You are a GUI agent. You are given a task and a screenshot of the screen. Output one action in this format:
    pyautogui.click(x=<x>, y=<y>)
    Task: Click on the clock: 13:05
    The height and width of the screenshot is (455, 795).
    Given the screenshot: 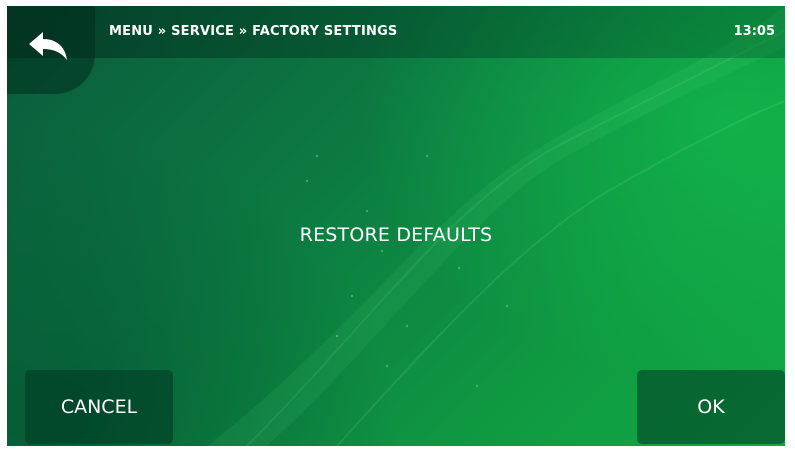 What is the action you would take?
    pyautogui.click(x=754, y=31)
    